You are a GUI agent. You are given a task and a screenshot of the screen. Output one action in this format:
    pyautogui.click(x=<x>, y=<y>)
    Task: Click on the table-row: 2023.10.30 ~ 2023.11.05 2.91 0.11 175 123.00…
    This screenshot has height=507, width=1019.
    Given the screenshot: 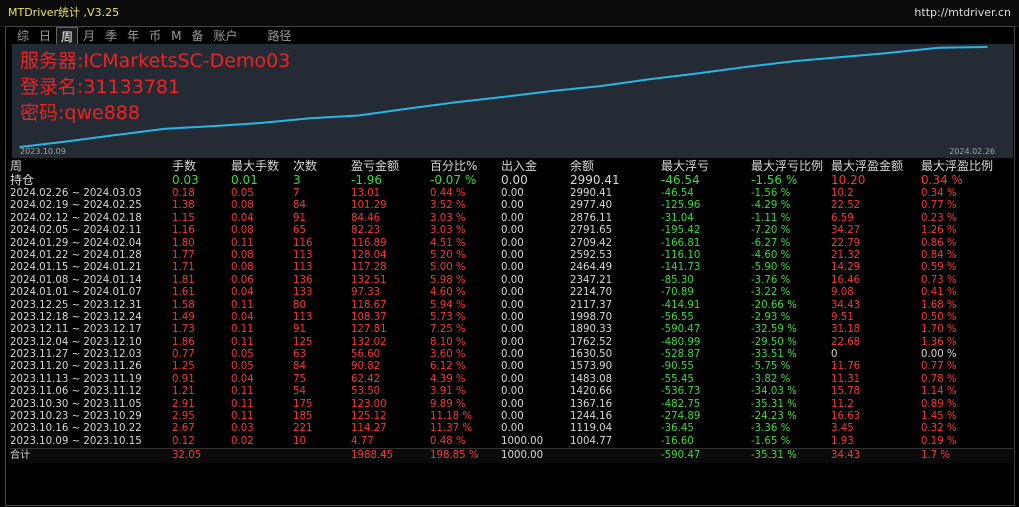 What is the action you would take?
    pyautogui.click(x=511, y=405)
    